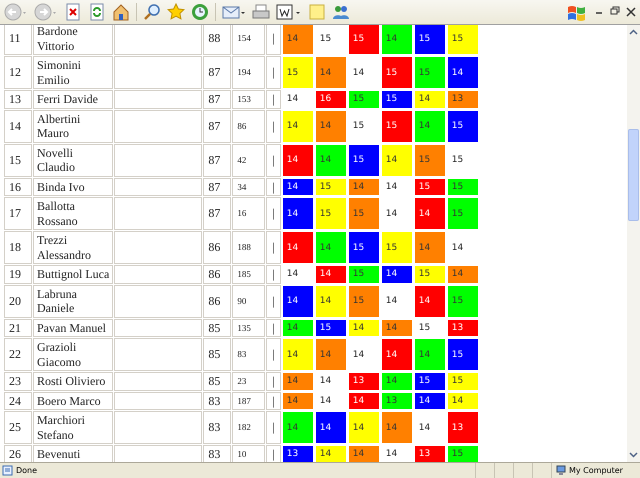  Describe the element at coordinates (16, 12) in the screenshot. I see `back-icon` at that location.